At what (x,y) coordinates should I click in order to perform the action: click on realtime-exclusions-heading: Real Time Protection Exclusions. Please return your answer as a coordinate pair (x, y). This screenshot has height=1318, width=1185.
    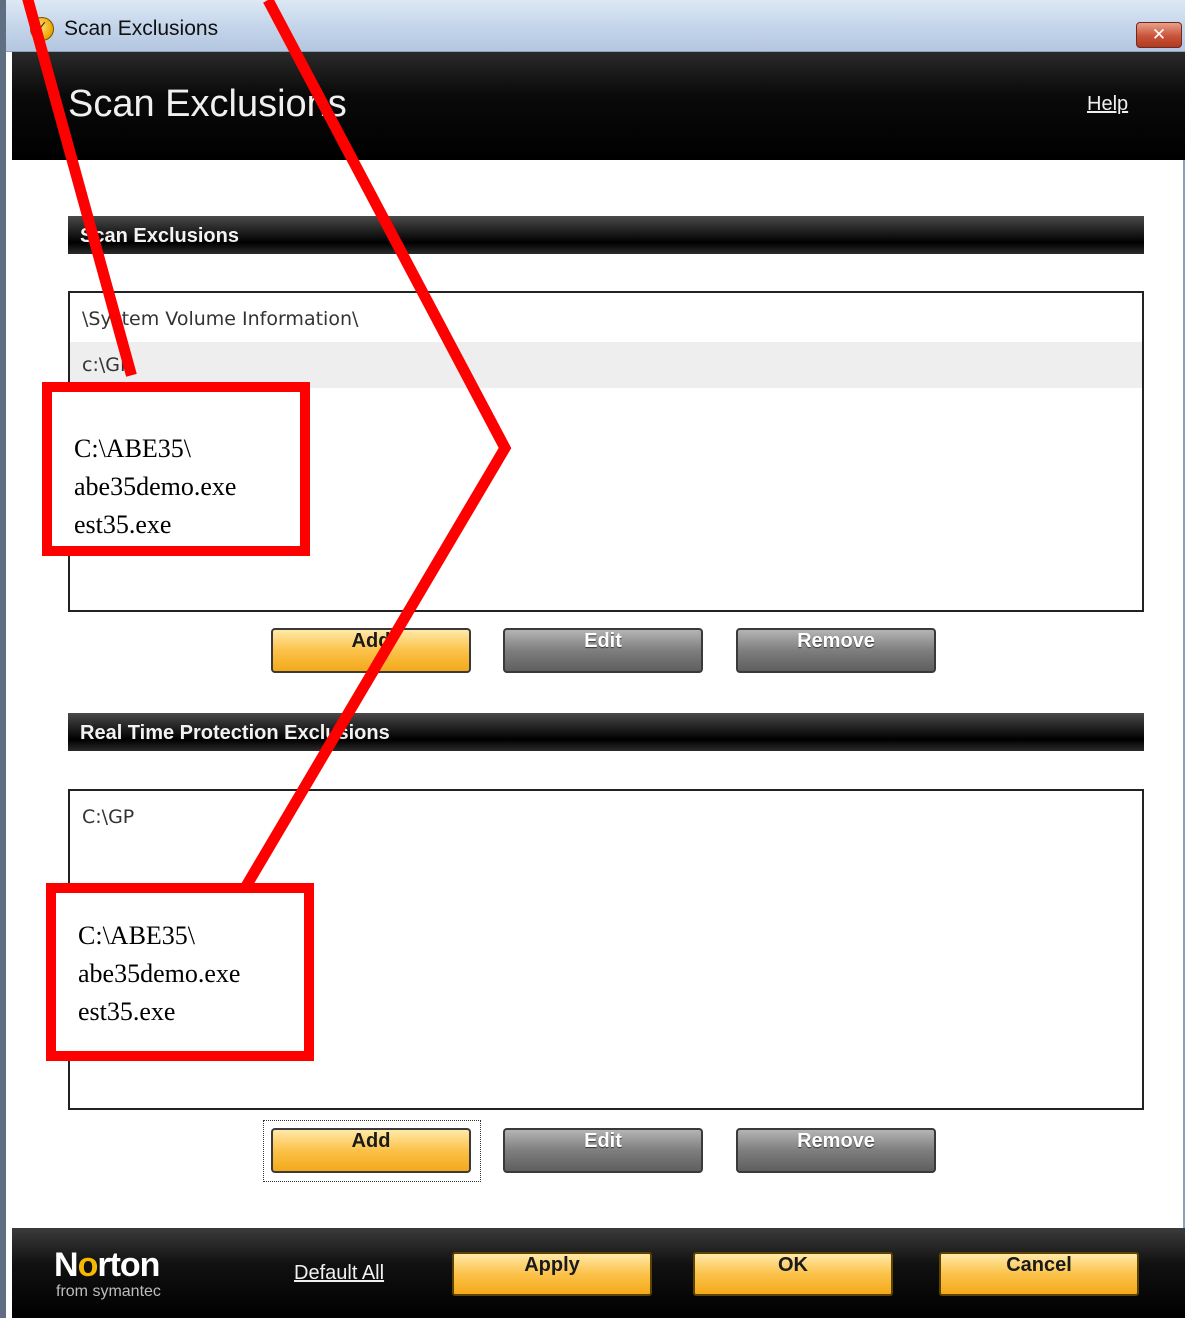
    Looking at the image, I should click on (235, 733).